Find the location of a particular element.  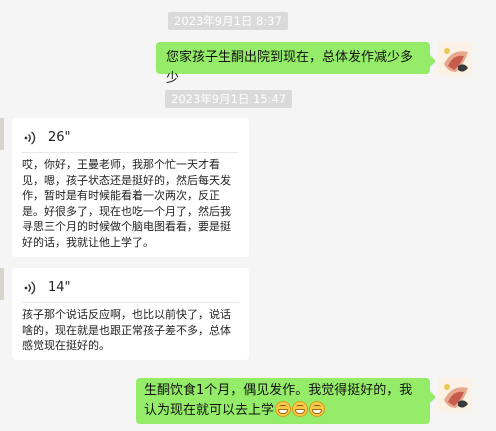

timestamp: 2023年9月1日 15:47 is located at coordinates (229, 99).